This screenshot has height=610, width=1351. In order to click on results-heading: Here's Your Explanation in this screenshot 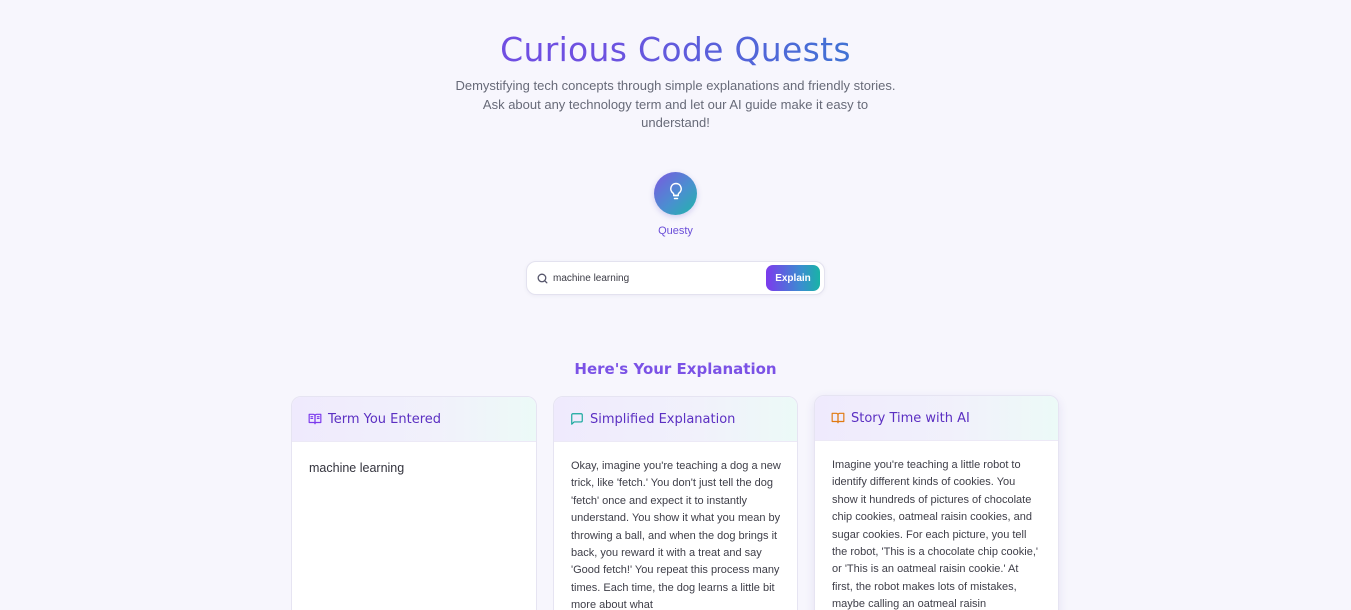, I will do `click(675, 369)`.